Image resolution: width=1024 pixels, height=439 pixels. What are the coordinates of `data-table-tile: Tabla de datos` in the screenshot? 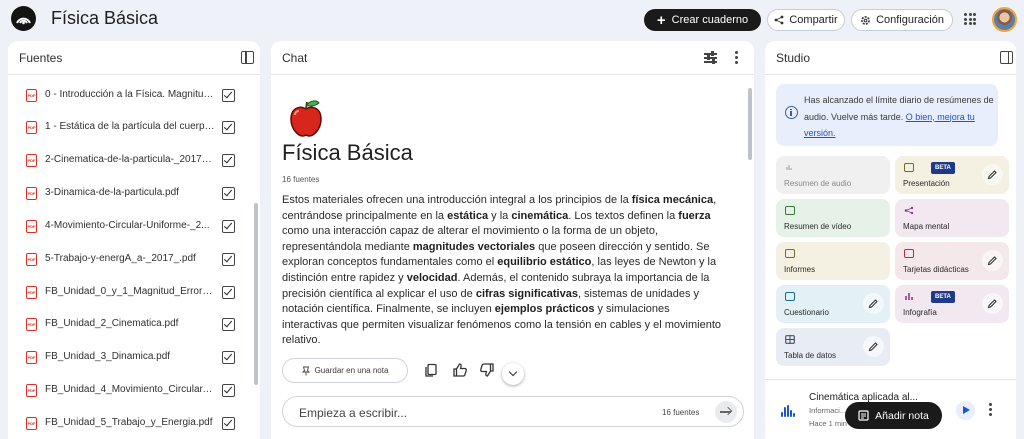 It's located at (833, 347).